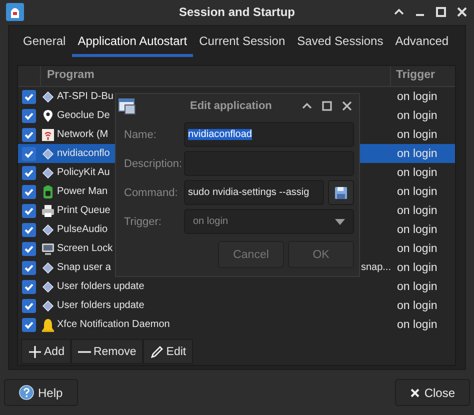 This screenshot has width=474, height=415. Describe the element at coordinates (237, 11) in the screenshot. I see `window-title: Session and Startup` at that location.